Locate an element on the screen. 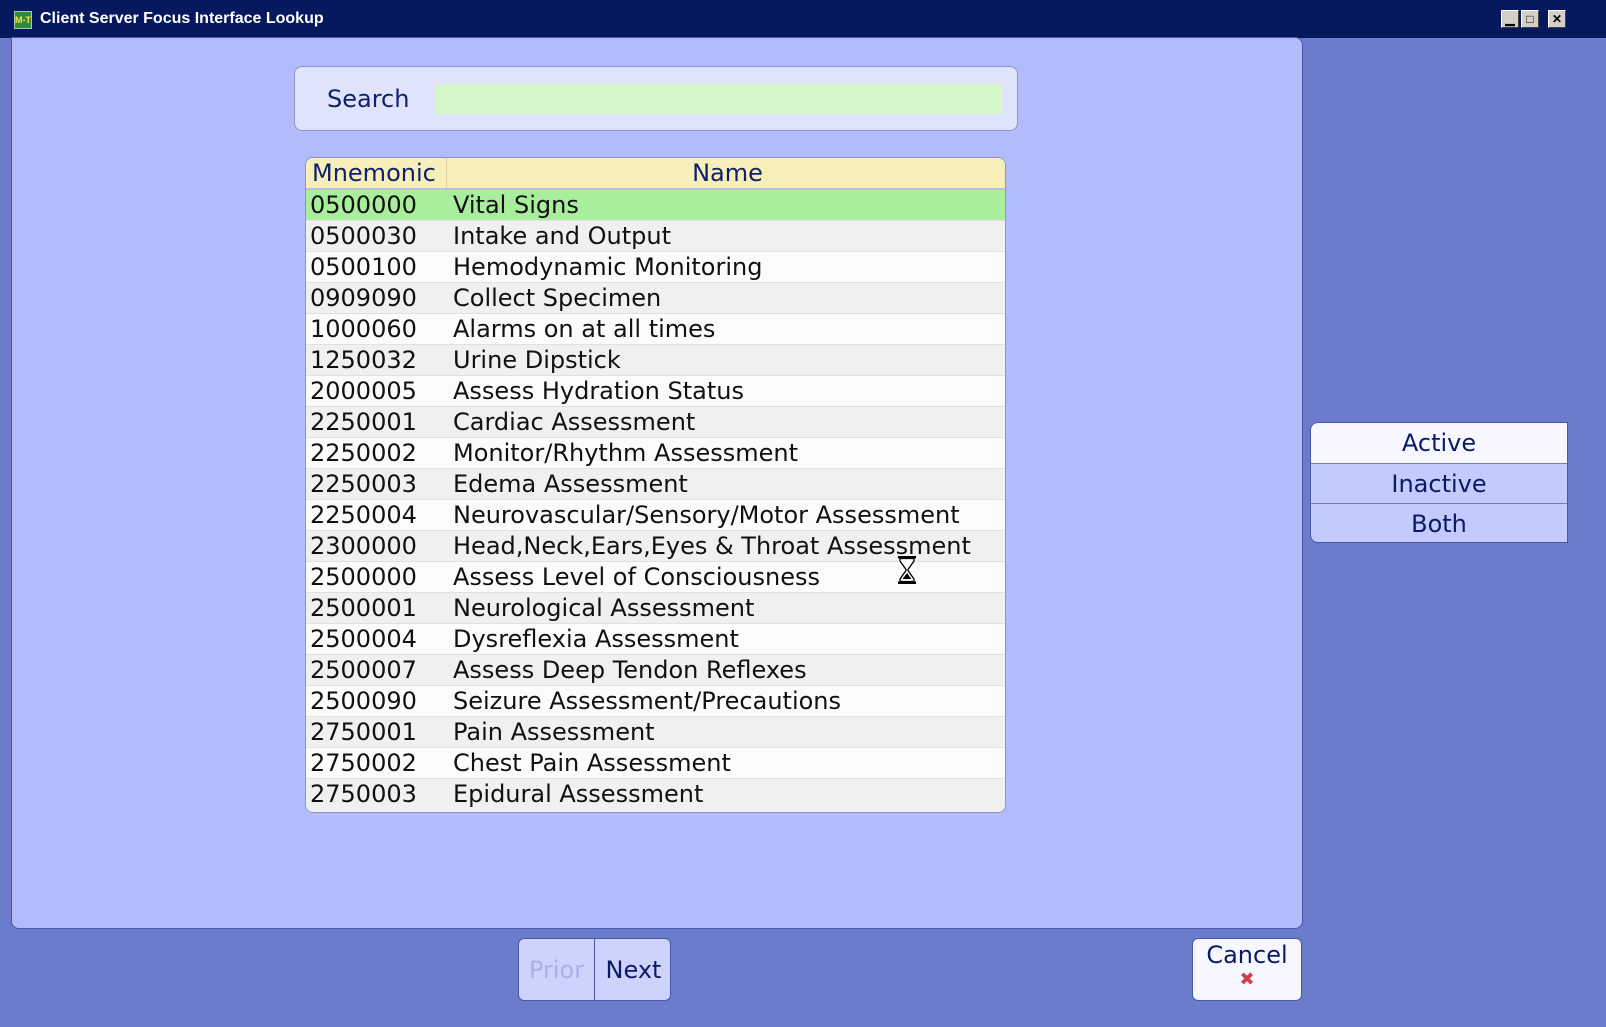 Image resolution: width=1606 pixels, height=1027 pixels. filter-inactive-button: Inactive is located at coordinates (1439, 483).